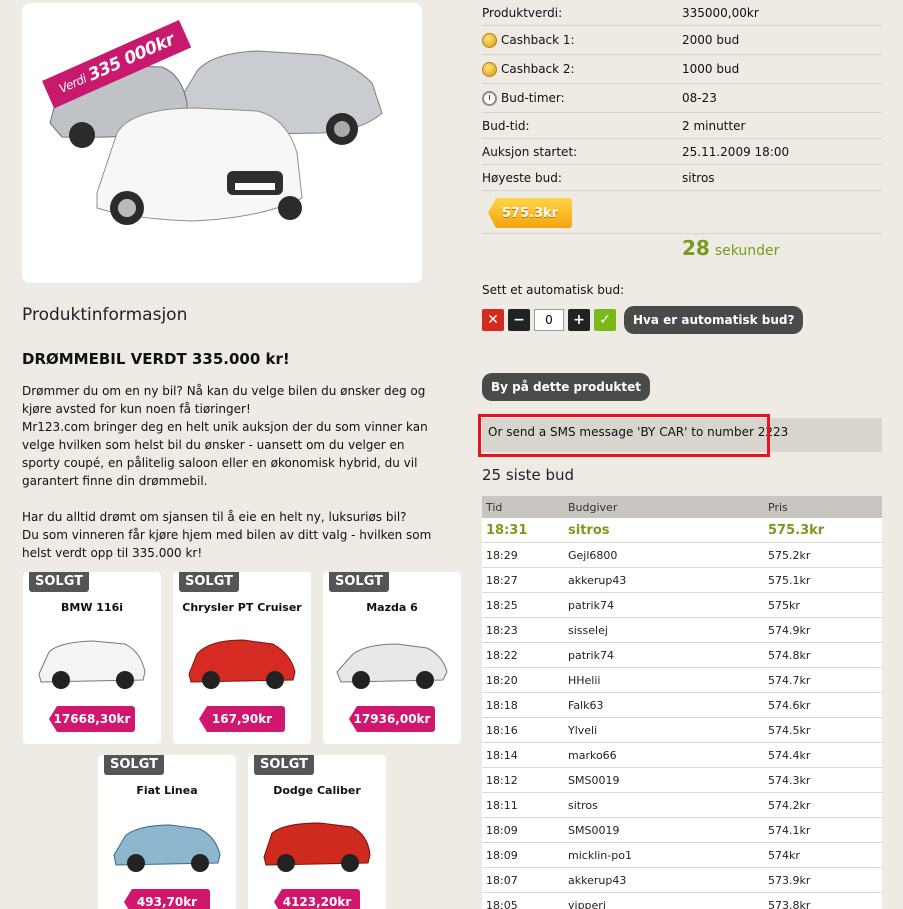 Image resolution: width=903 pixels, height=909 pixels. Describe the element at coordinates (592, 755) in the screenshot. I see `bidder-name: marko66` at that location.